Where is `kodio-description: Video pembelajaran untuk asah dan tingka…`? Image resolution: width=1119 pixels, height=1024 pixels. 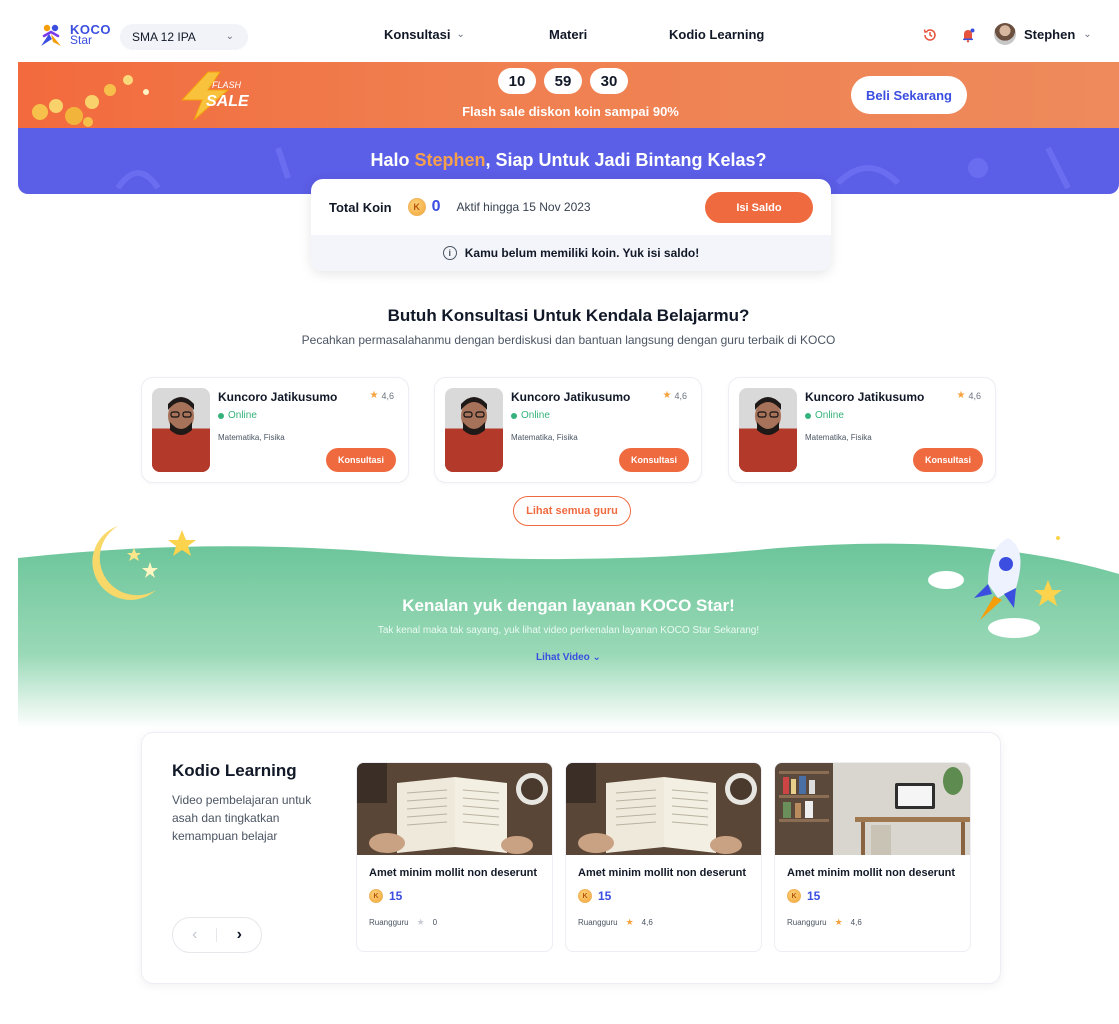
kodio-description: Video pembelajaran untuk asah dan tingka… is located at coordinates (242, 818).